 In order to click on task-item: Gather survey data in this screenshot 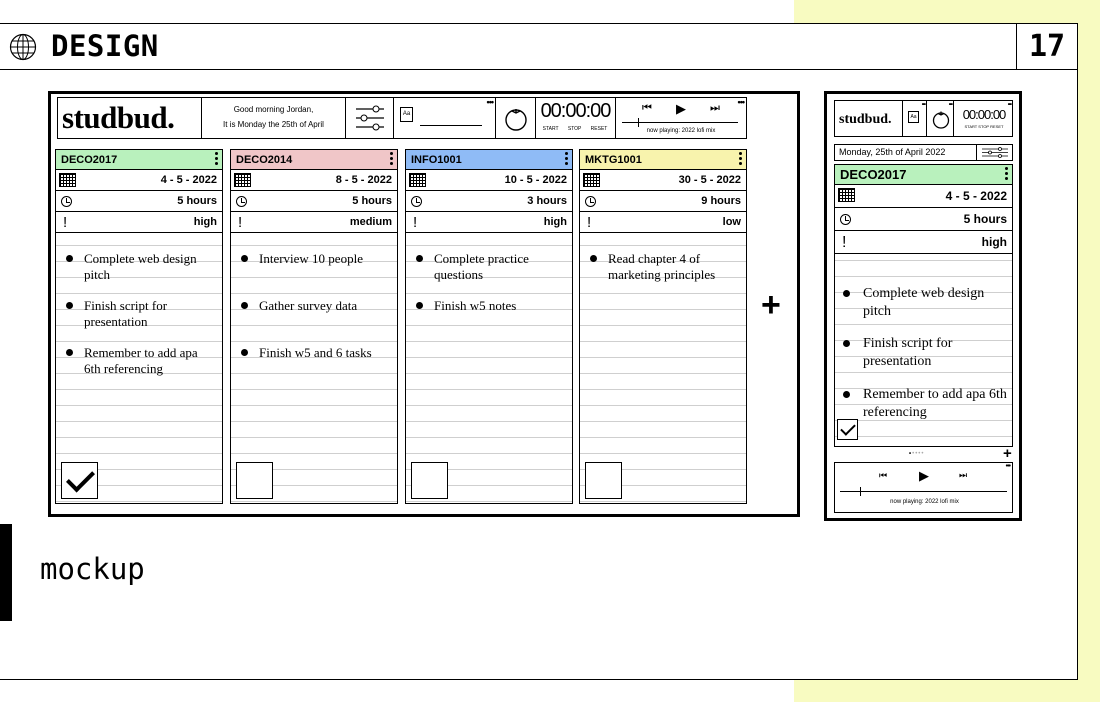, I will do `click(314, 306)`.